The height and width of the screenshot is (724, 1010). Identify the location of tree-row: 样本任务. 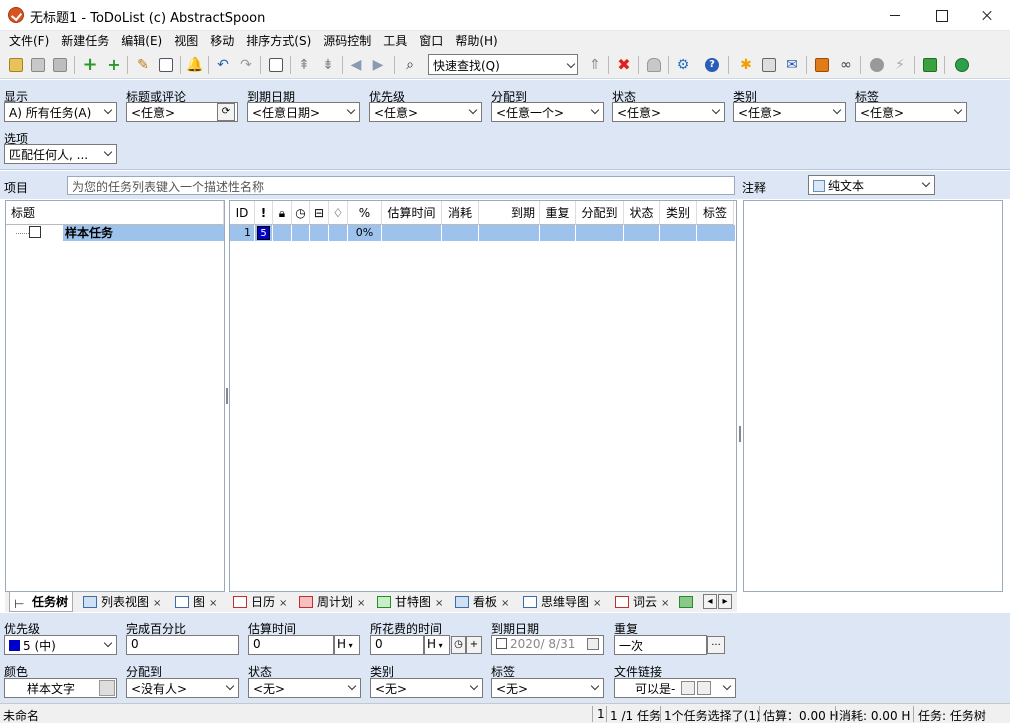
(115, 233).